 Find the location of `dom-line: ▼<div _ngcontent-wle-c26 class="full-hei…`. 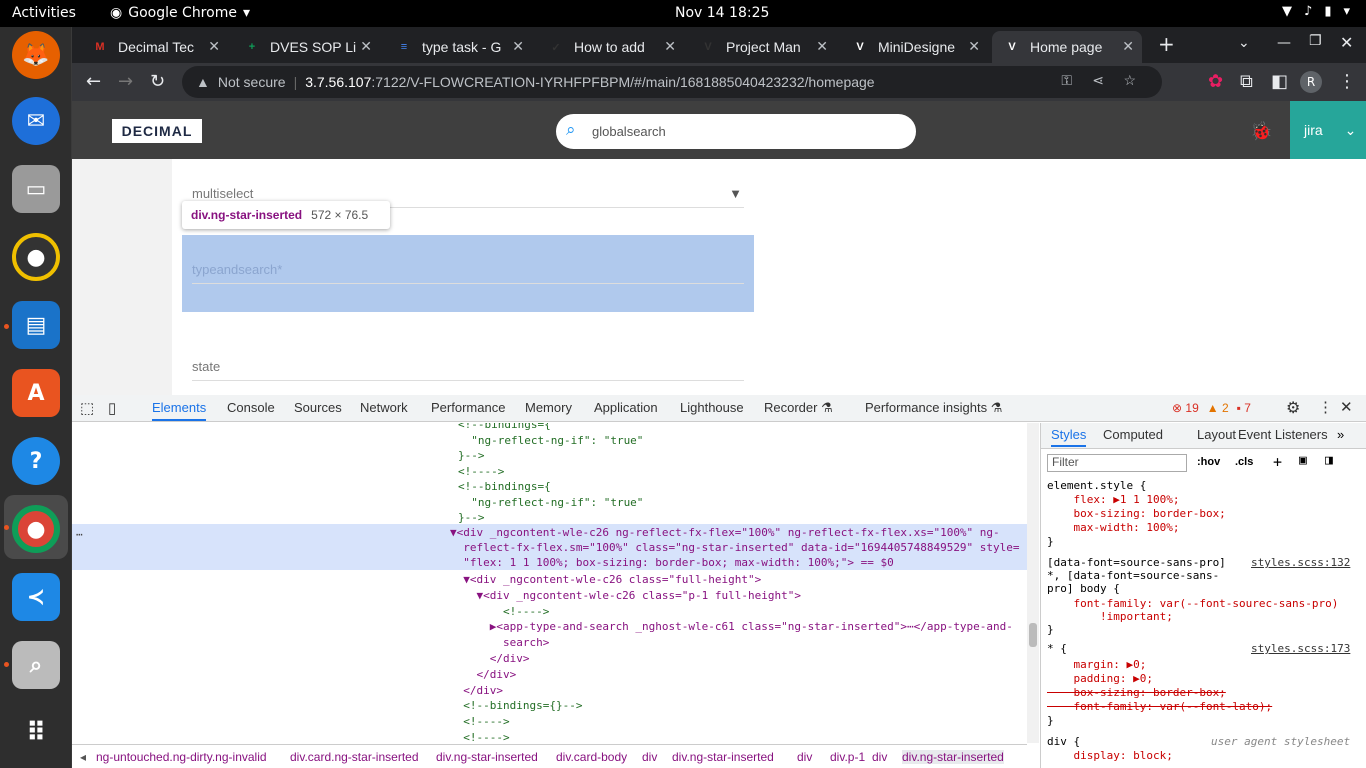

dom-line: ▼<div _ngcontent-wle-c26 class="full-hei… is located at coordinates (605, 580).